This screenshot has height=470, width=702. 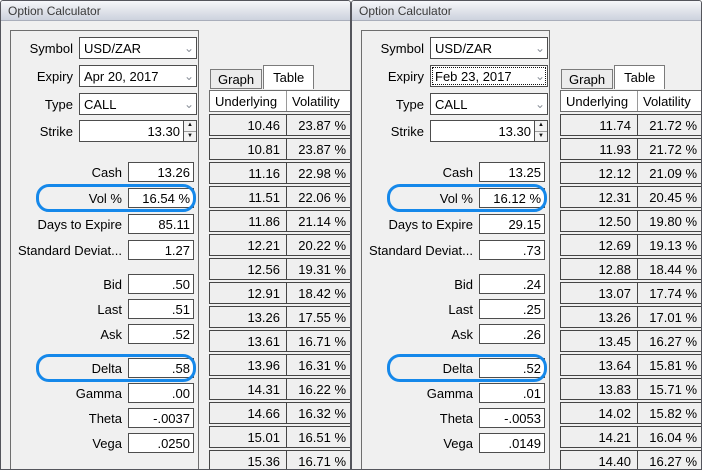 What do you see at coordinates (279, 293) in the screenshot?
I see `table-row: 12.91 18.42 %` at bounding box center [279, 293].